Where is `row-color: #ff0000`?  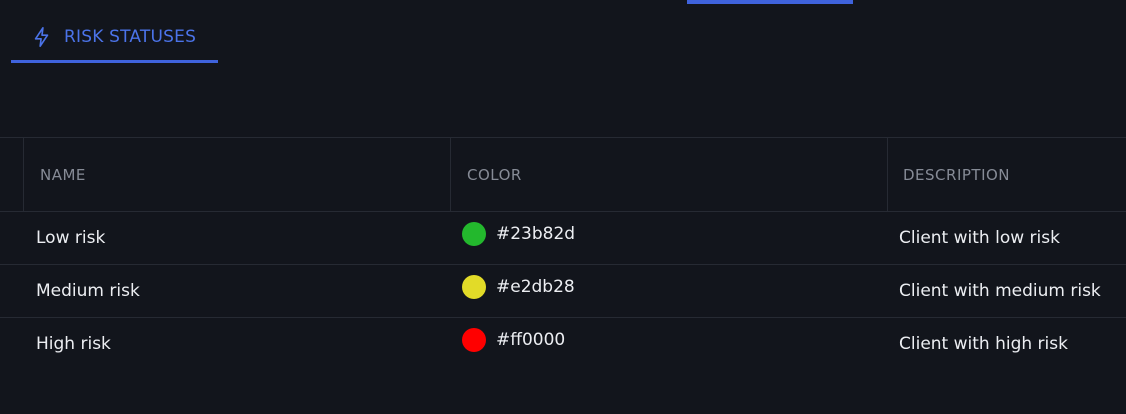 row-color: #ff0000 is located at coordinates (513, 340).